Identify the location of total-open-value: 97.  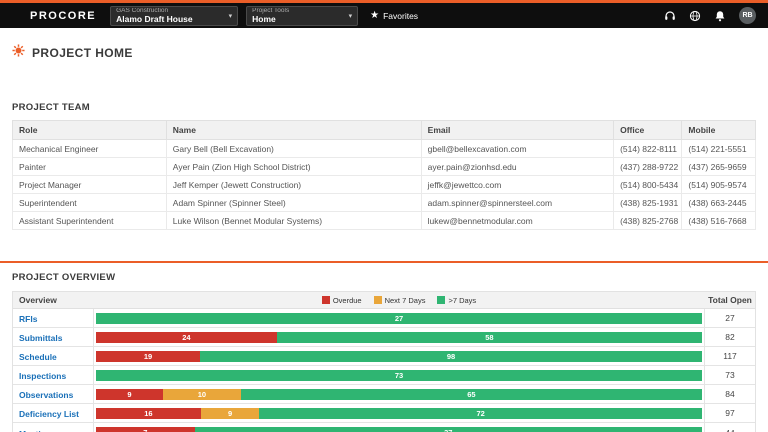
(730, 413).